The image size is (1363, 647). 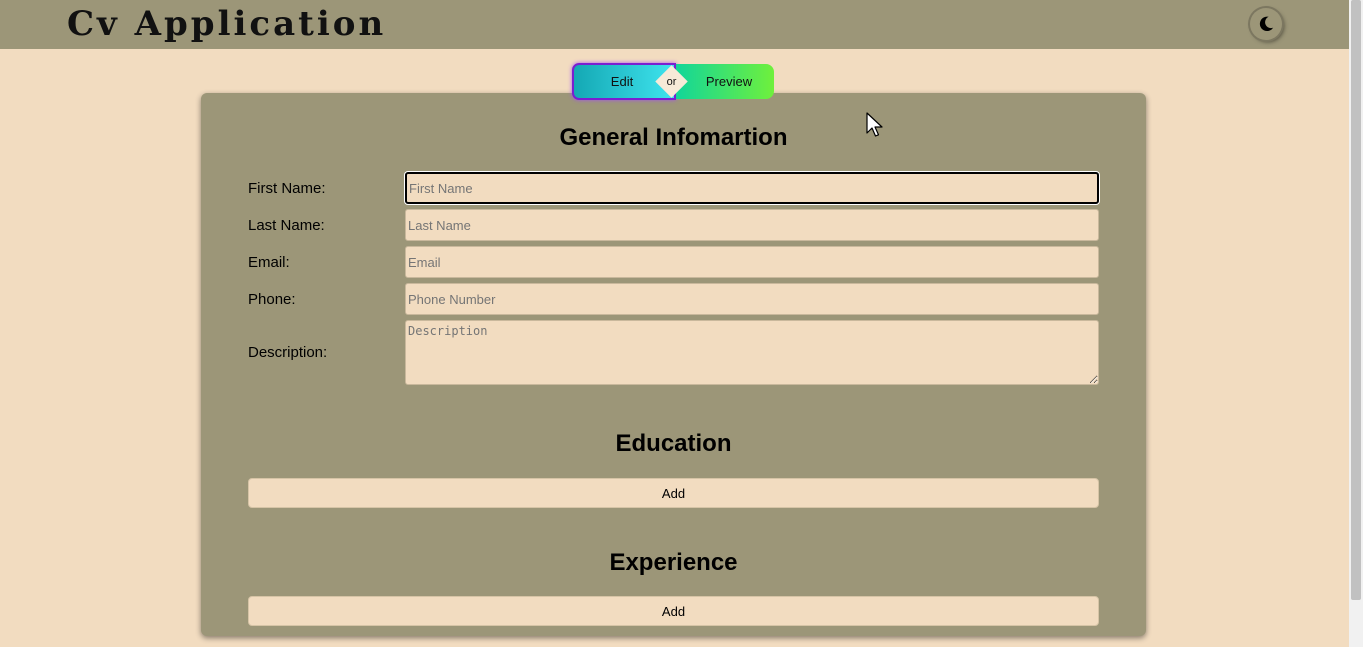 I want to click on scrollbar-thumb, so click(x=1356, y=300).